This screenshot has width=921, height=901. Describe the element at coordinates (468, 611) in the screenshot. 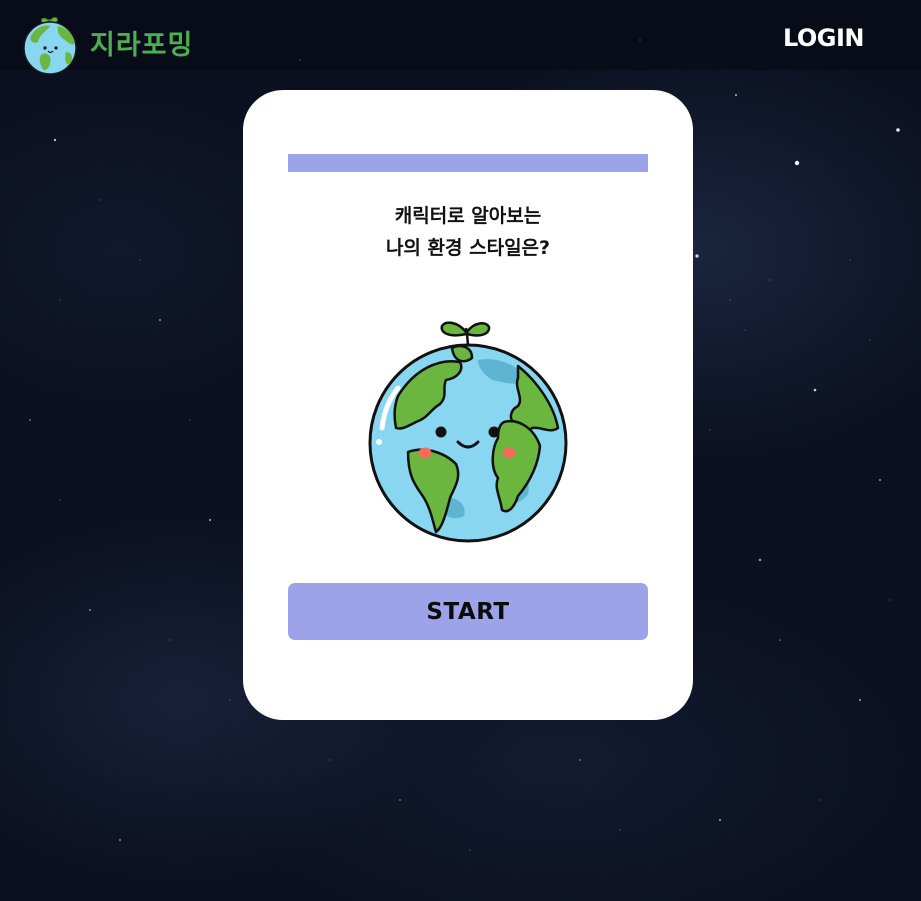

I see `start-button: START` at that location.